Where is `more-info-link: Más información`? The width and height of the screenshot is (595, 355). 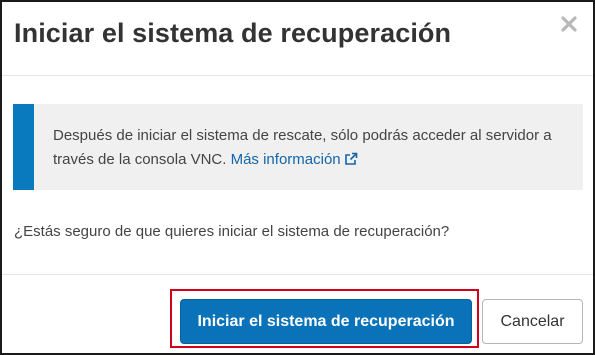
more-info-link: Más información is located at coordinates (294, 159).